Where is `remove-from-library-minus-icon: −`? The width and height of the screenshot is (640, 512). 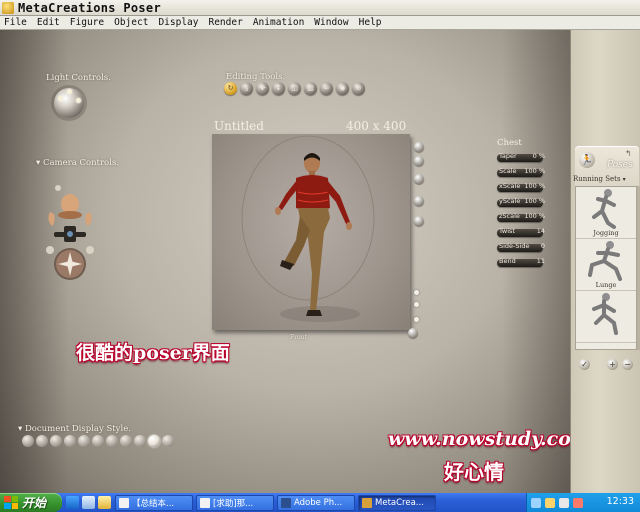
remove-from-library-minus-icon: − is located at coordinates (627, 364).